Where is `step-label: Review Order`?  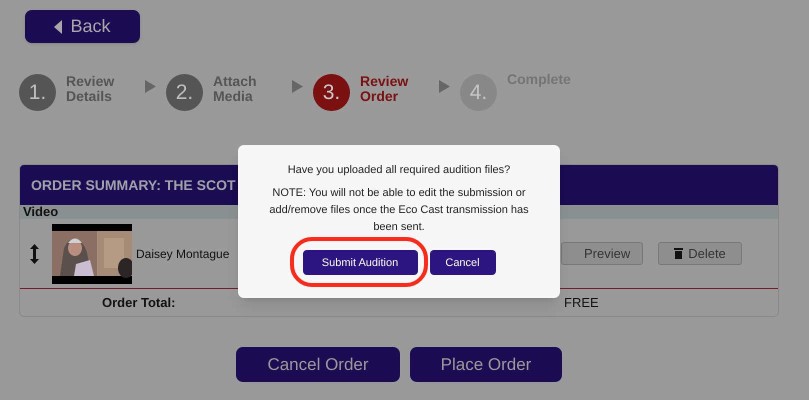 step-label: Review Order is located at coordinates (385, 89).